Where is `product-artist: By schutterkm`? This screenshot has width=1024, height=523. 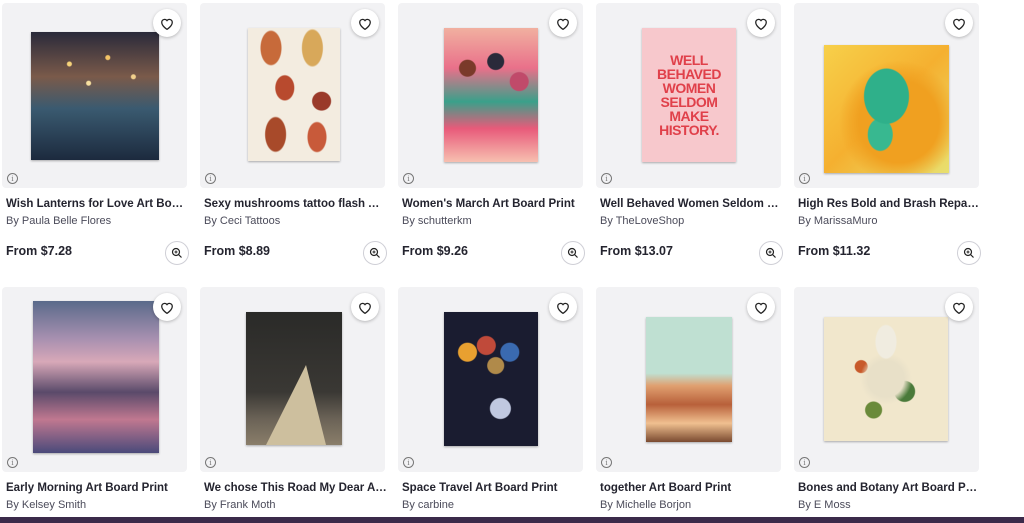 product-artist: By schutterkm is located at coordinates (493, 221).